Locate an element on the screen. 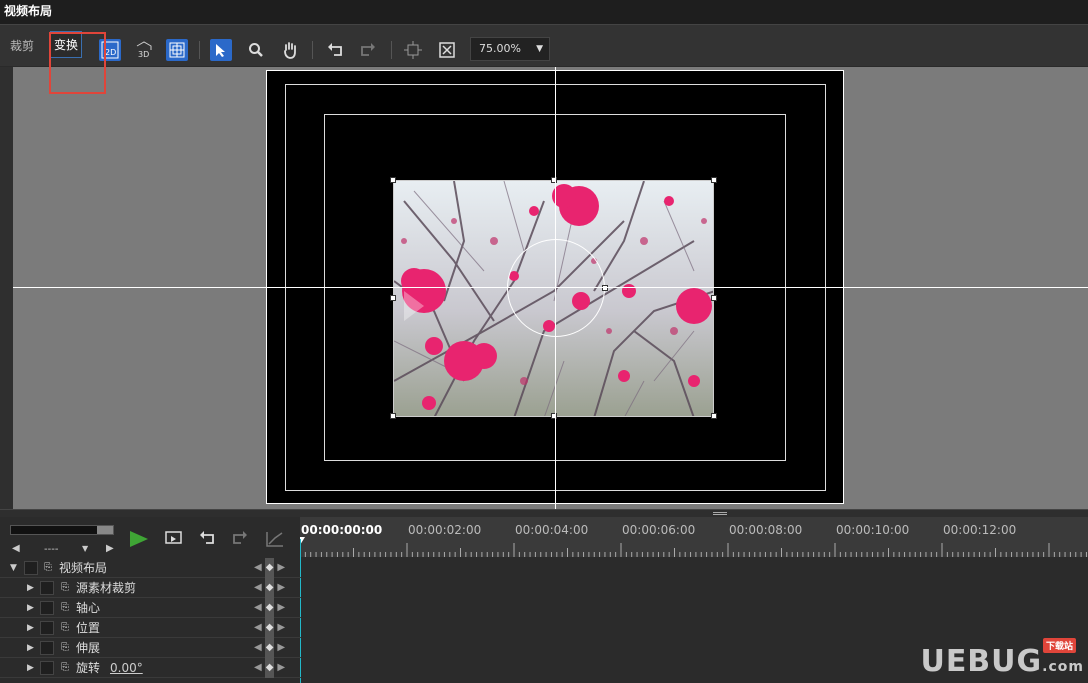  track-label: 位置 is located at coordinates (88, 628).